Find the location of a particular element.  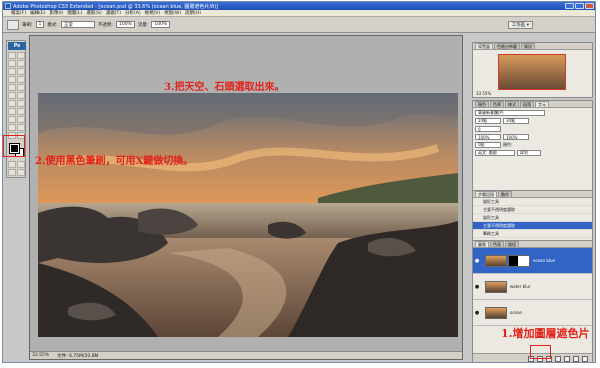

panel-tab: 圖層 is located at coordinates (482, 244).